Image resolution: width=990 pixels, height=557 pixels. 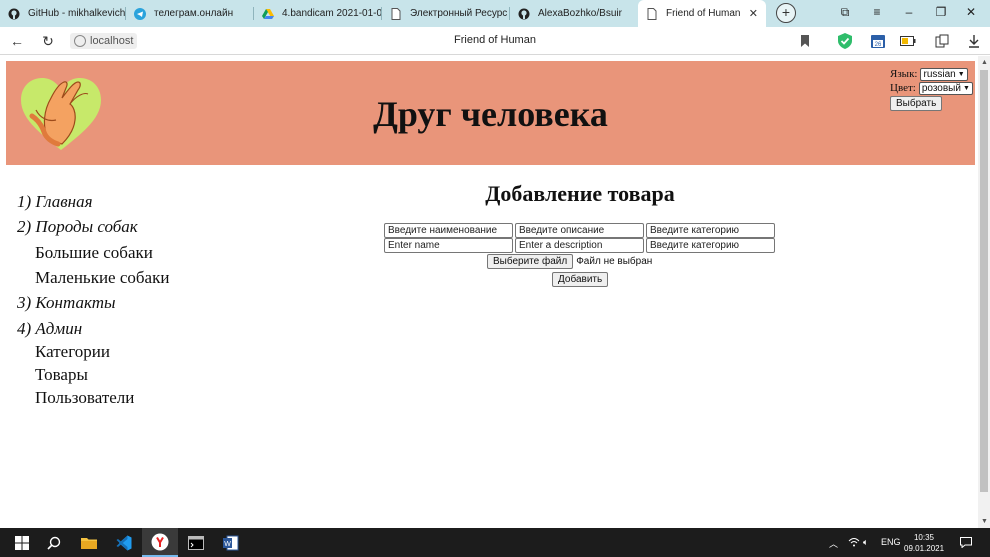 What do you see at coordinates (579, 230) in the screenshot?
I see `description-ru-input: Введите описание` at bounding box center [579, 230].